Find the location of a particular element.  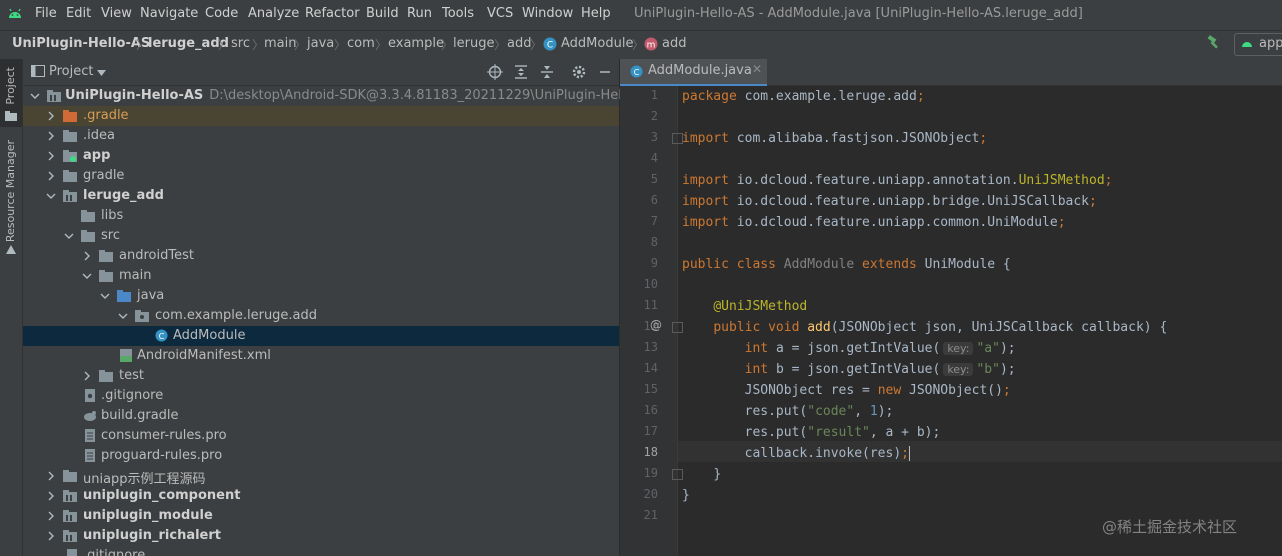

tree-row-uniplugin-module: uniplugin_module is located at coordinates (321, 516).